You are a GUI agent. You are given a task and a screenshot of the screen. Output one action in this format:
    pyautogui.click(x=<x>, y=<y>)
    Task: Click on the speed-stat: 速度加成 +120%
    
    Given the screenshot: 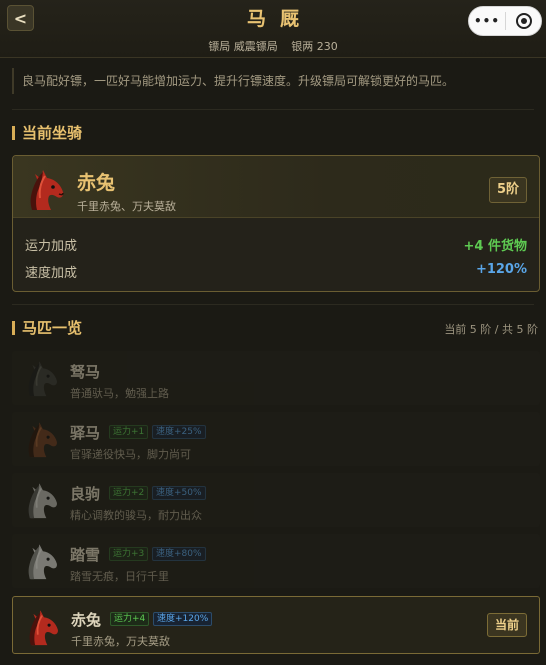 What is the action you would take?
    pyautogui.click(x=276, y=271)
    